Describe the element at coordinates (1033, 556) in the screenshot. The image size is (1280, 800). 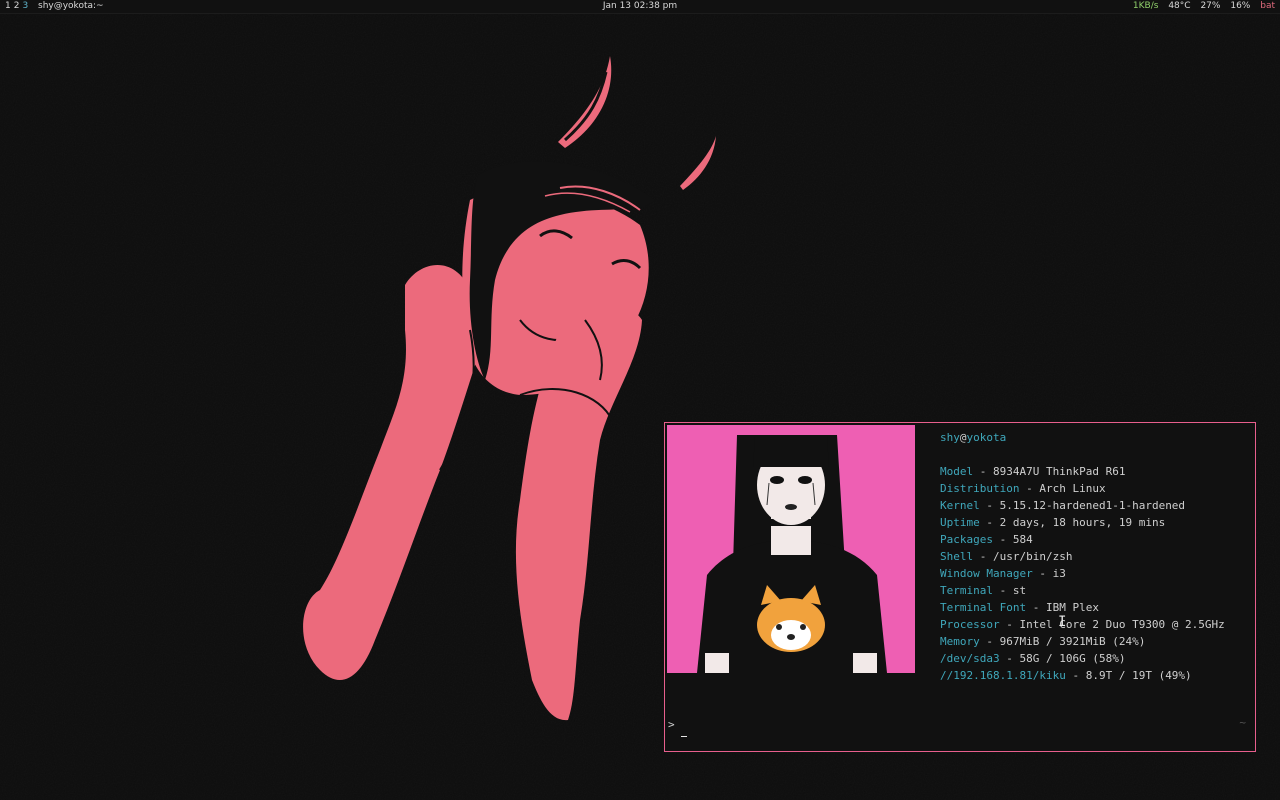
I see `info-value: /usr/bin/zsh` at that location.